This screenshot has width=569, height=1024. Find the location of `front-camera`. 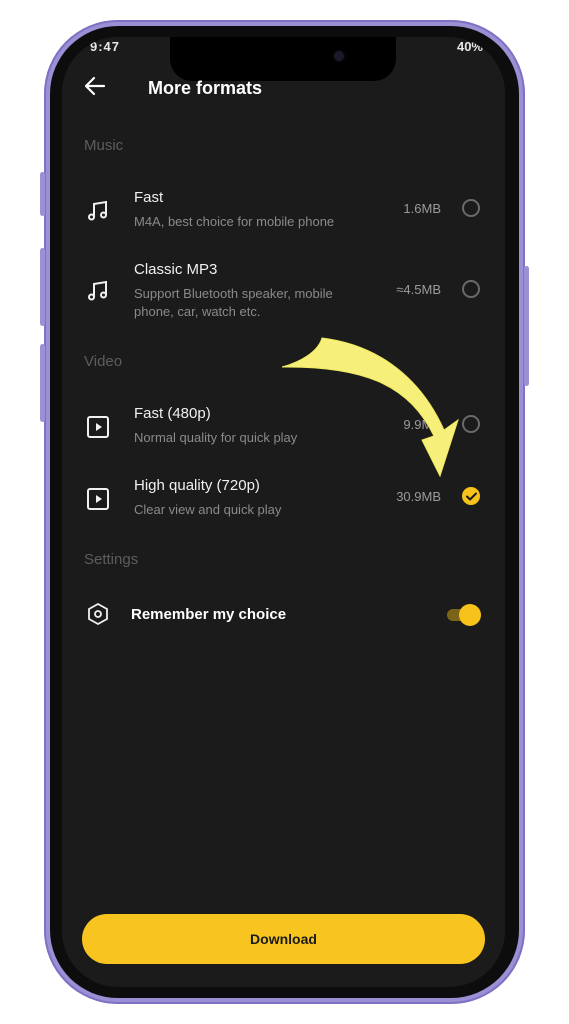

front-camera is located at coordinates (339, 56).